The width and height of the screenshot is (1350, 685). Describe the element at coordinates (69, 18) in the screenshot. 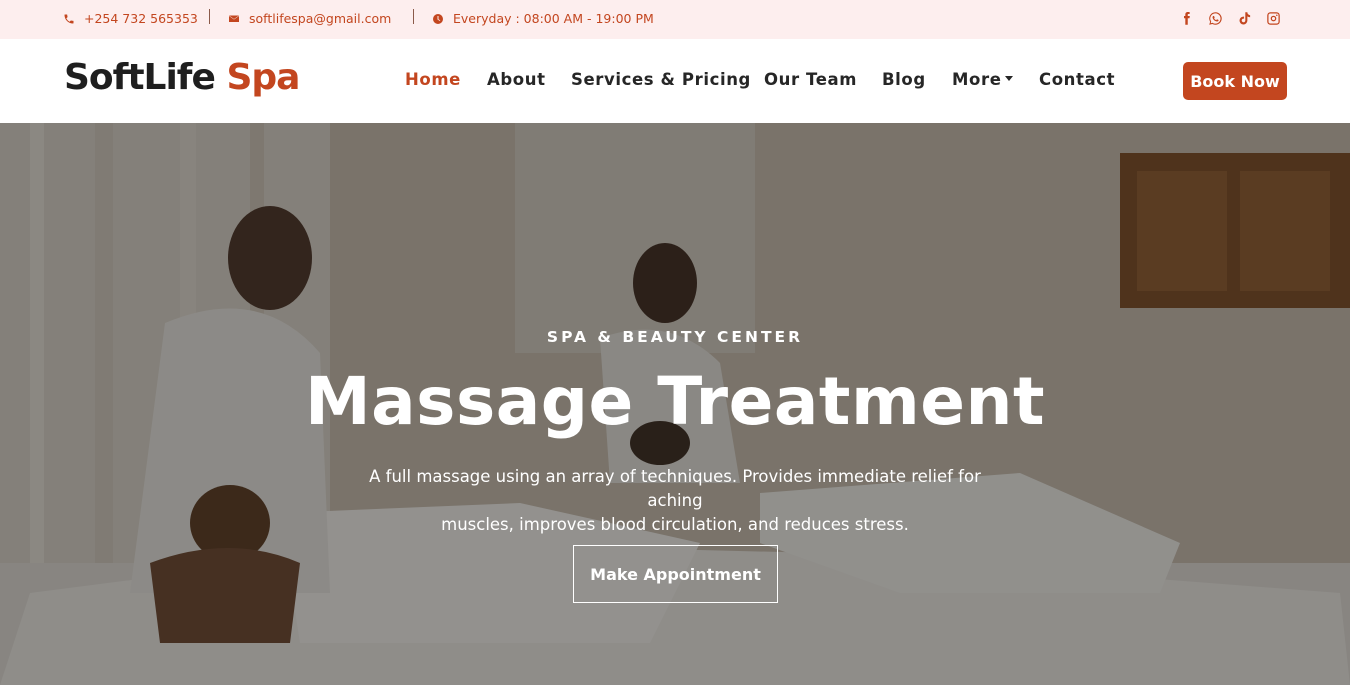

I see `phone-icon` at that location.